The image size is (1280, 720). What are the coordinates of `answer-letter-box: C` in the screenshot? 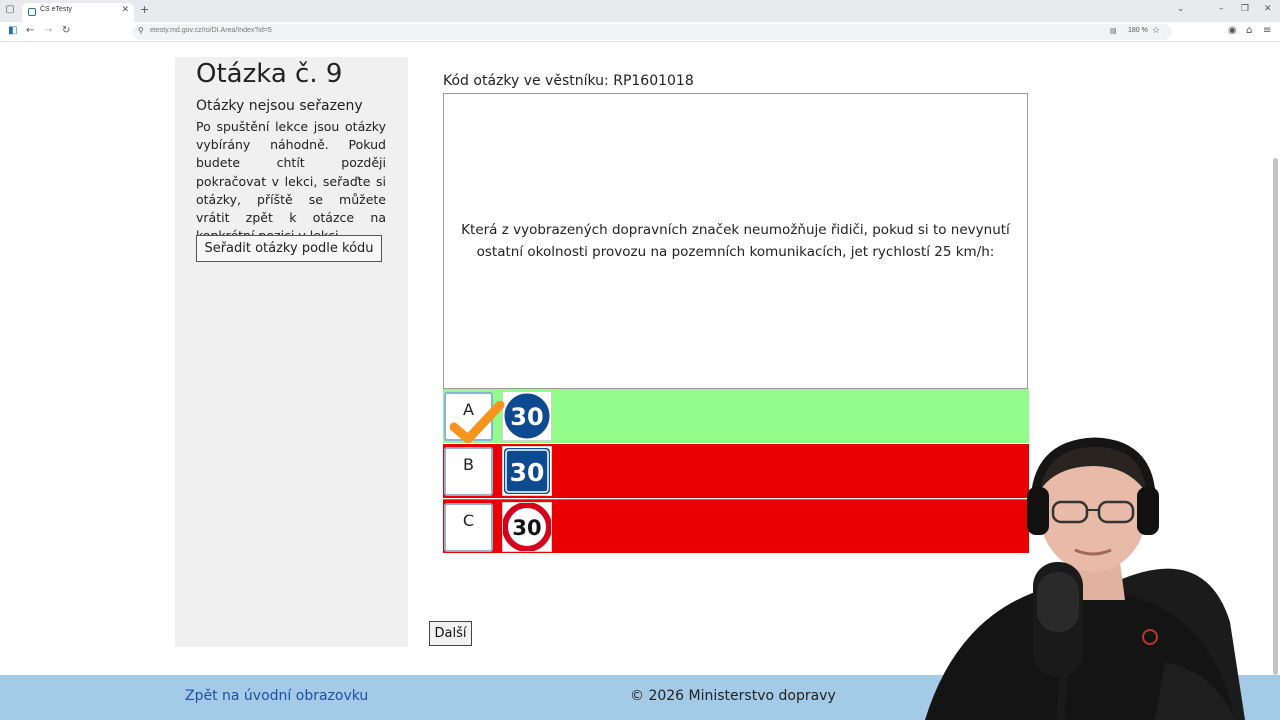 It's located at (468, 527).